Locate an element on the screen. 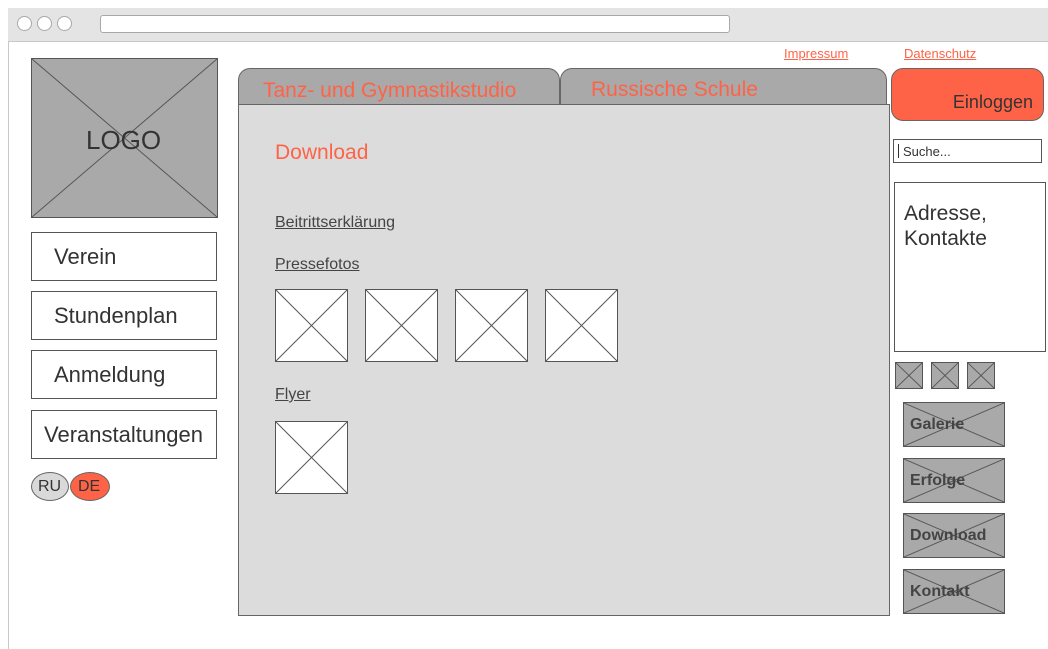 This screenshot has height=649, width=1048. language-ru-button: RU is located at coordinates (50, 486).